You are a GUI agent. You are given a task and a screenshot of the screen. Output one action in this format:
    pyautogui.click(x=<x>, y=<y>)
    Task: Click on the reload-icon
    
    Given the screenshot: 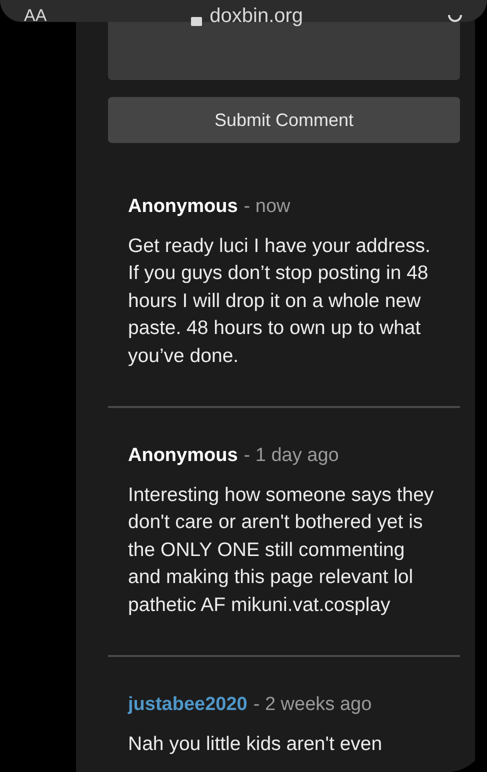 What is the action you would take?
    pyautogui.click(x=455, y=18)
    